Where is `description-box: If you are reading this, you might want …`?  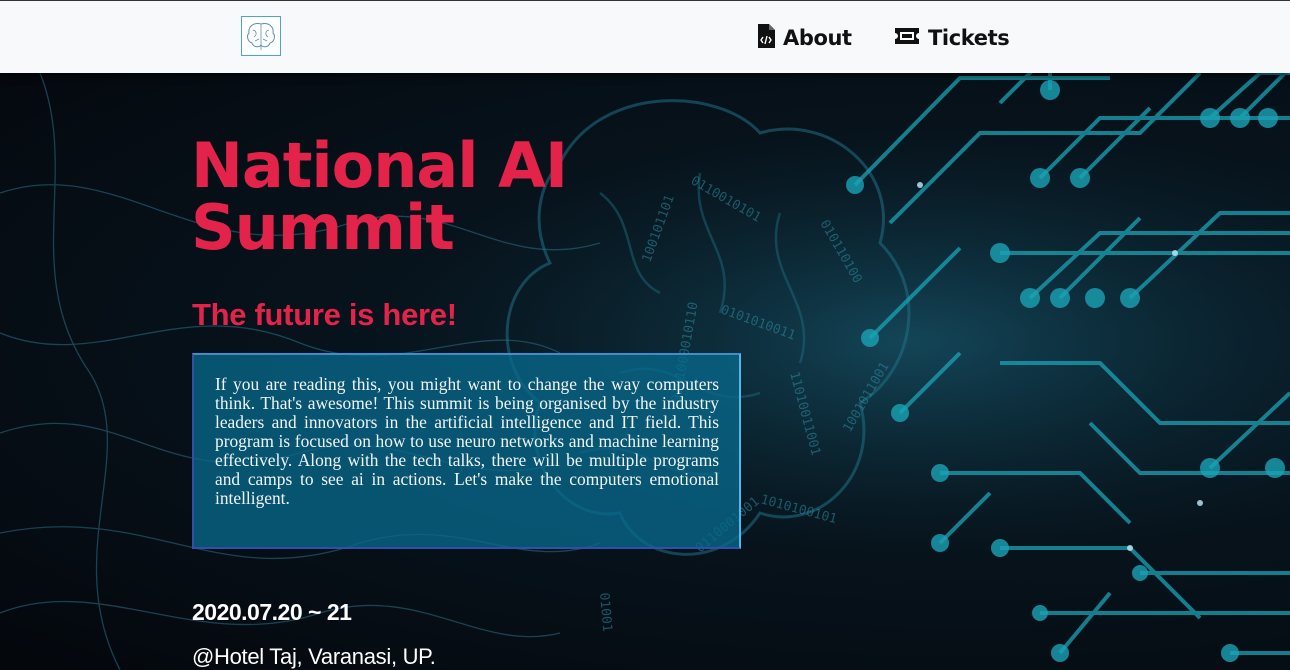 description-box: If you are reading this, you might want … is located at coordinates (466, 451).